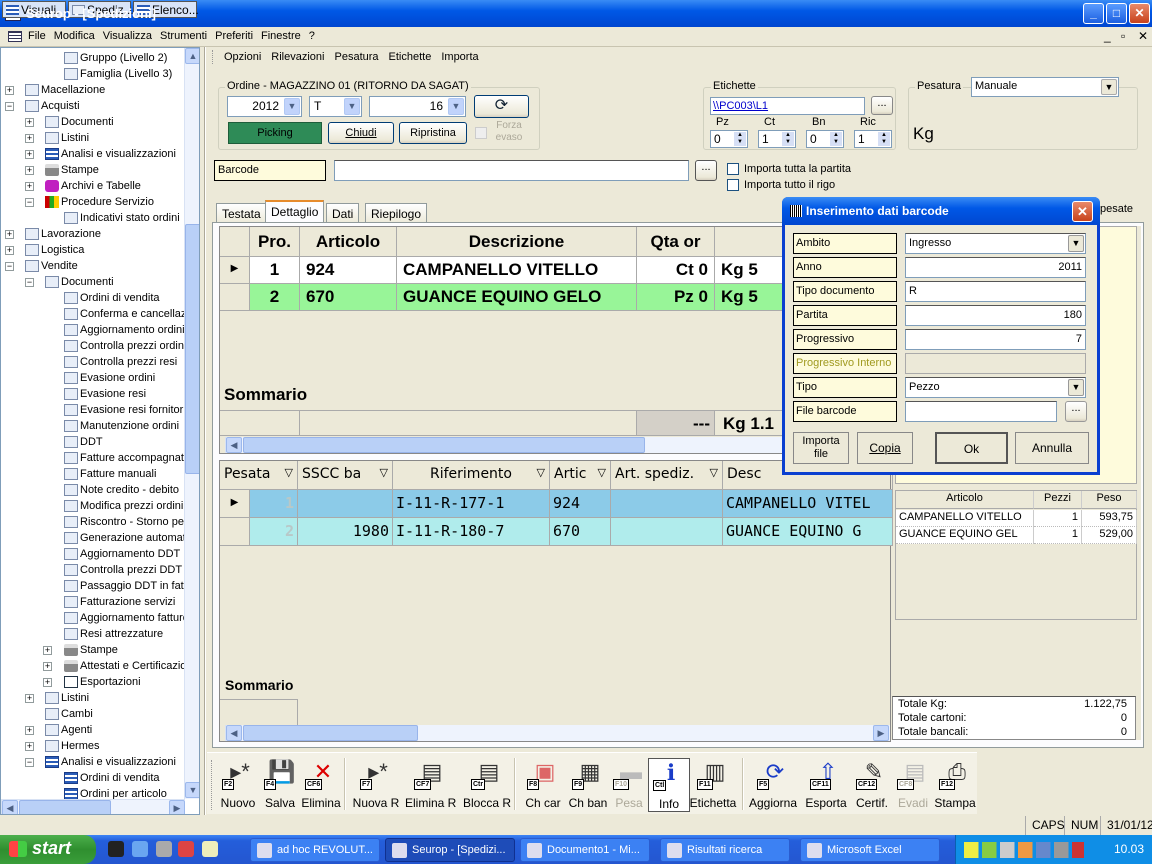  I want to click on menu-opzioni: Opzioni, so click(242, 57).